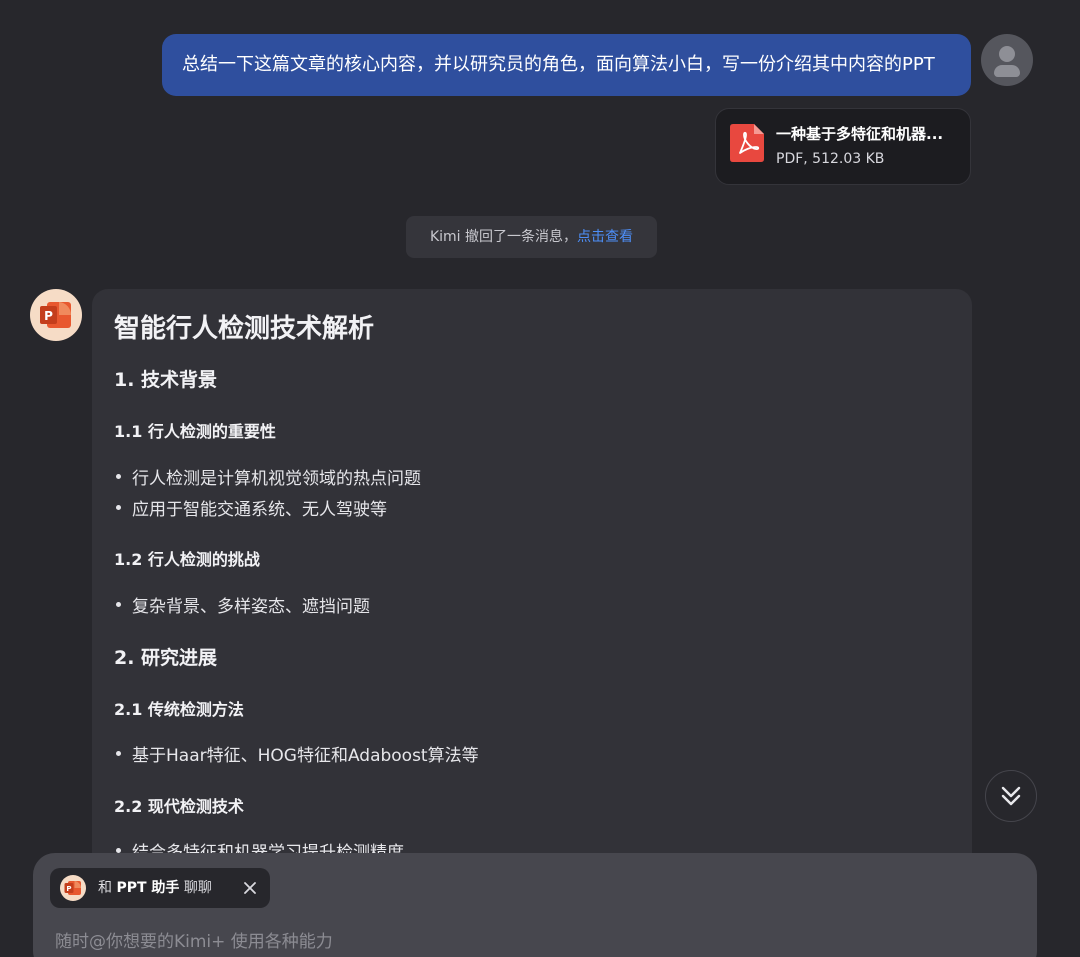  I want to click on ppt-assistant-chip: P 和 PPT 助手 聊聊, so click(160, 888).